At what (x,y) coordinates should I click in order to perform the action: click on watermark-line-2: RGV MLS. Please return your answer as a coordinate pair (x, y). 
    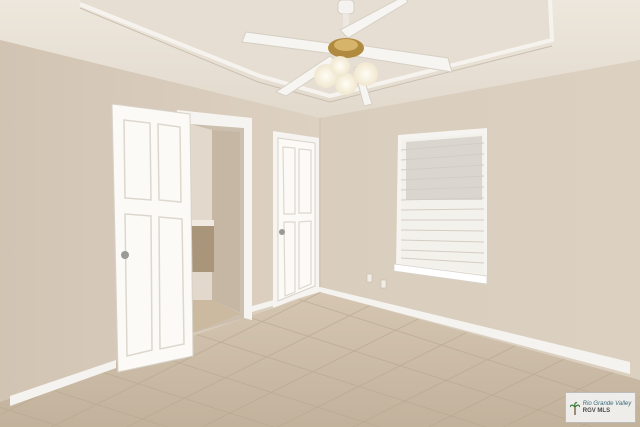
    Looking at the image, I should click on (596, 410).